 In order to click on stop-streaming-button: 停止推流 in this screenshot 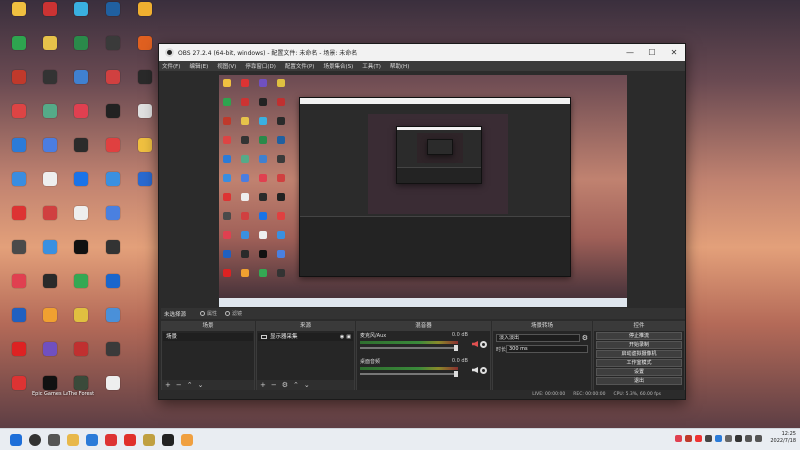, I will do `click(639, 336)`.